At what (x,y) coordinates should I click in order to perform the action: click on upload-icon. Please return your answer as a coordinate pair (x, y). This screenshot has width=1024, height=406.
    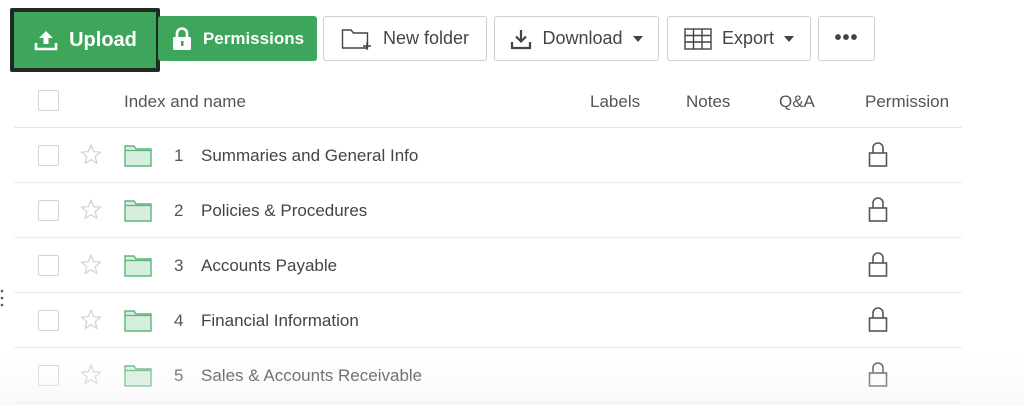
    Looking at the image, I should click on (46, 40).